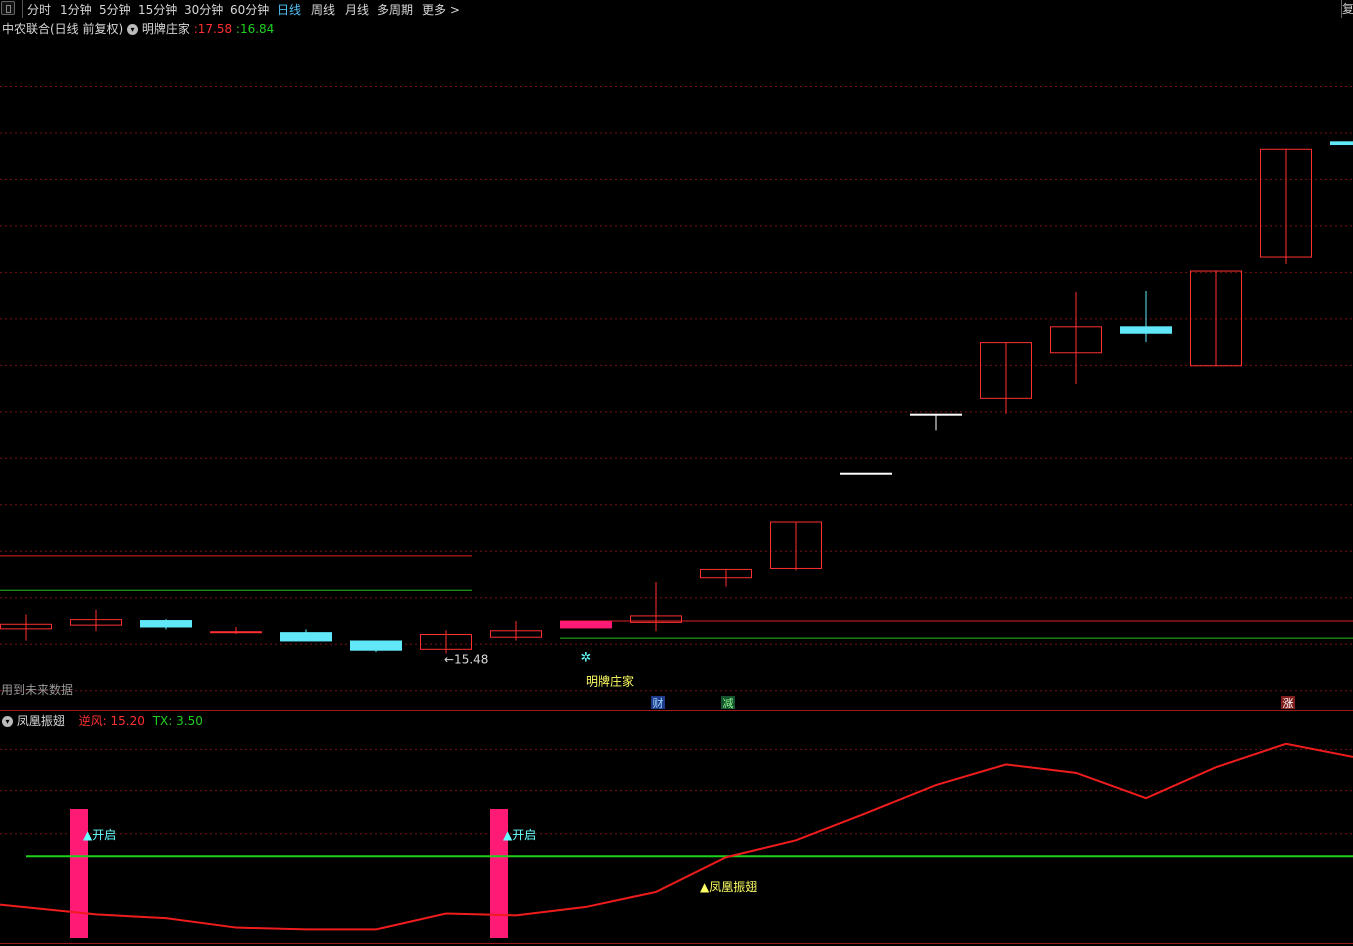 The height and width of the screenshot is (946, 1353). I want to click on future-data-note: 用到未来数据, so click(37, 689).